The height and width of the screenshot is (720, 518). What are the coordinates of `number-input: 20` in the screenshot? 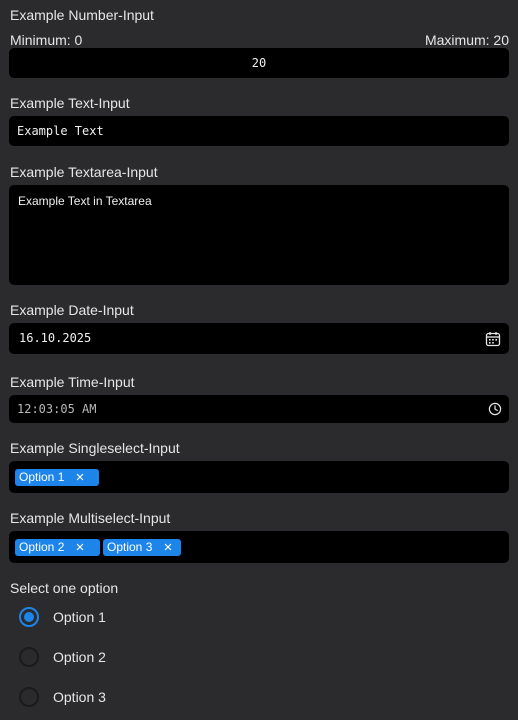 It's located at (259, 63).